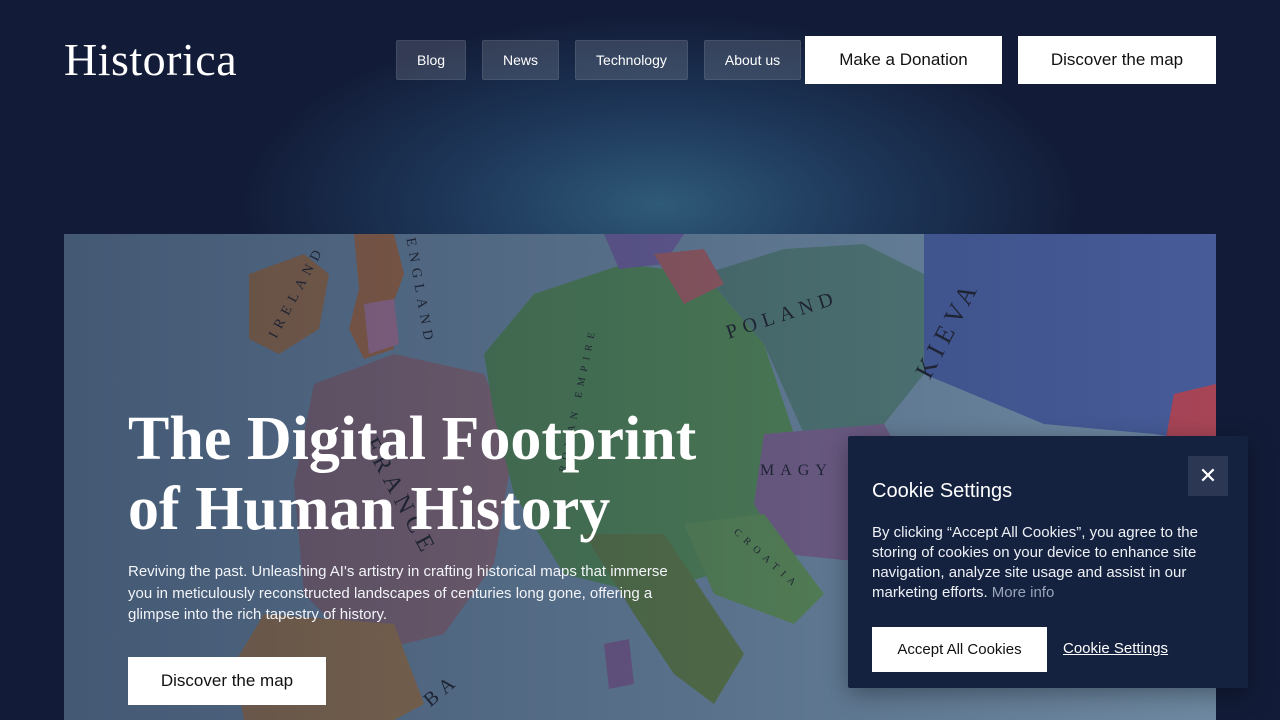 The height and width of the screenshot is (720, 1280). I want to click on donate-button: Make a Donation, so click(903, 60).